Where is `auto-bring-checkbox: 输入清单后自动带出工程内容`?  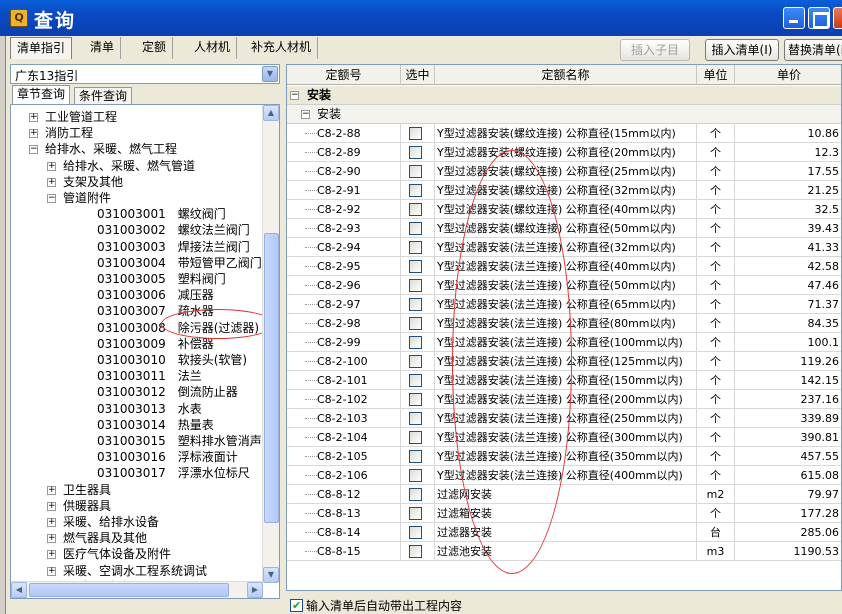
auto-bring-checkbox: 输入清单后自动带出工程内容 is located at coordinates (376, 606).